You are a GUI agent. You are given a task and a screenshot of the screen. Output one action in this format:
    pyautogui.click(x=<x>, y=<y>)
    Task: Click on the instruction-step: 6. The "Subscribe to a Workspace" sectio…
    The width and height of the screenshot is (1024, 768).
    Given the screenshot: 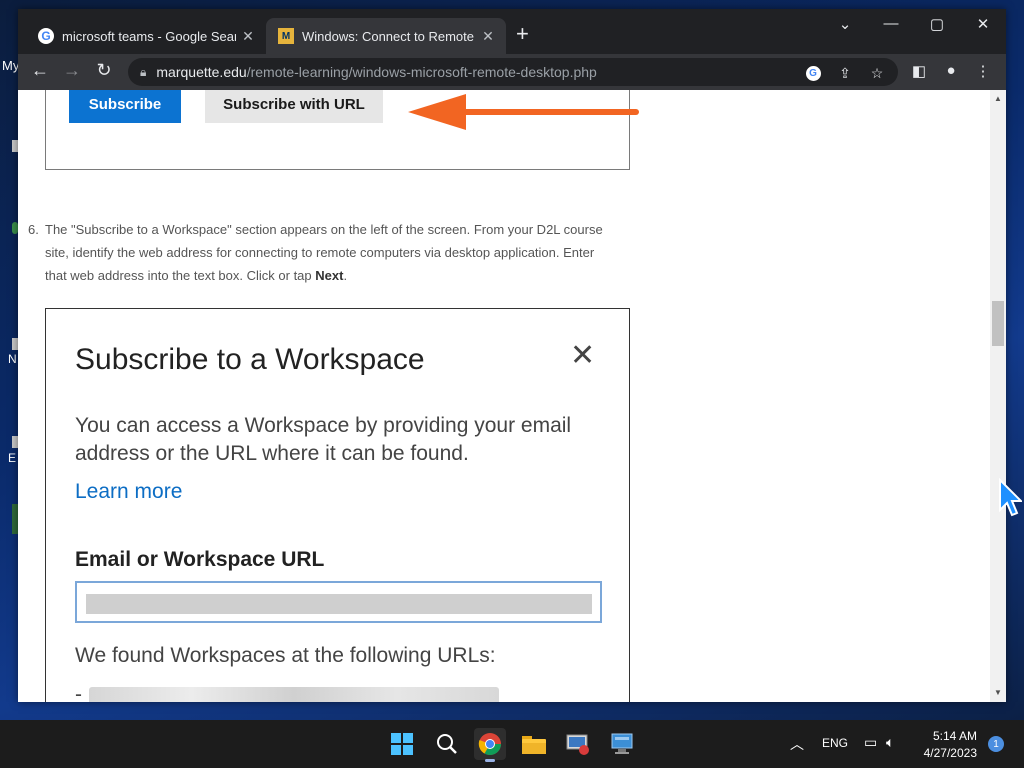 What is the action you would take?
    pyautogui.click(x=315, y=252)
    